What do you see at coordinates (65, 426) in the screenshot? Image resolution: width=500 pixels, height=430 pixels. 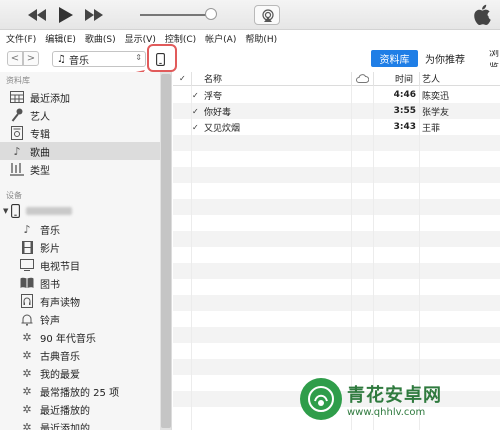 I see `sidebar-item-label: 最近添加的` at bounding box center [65, 426].